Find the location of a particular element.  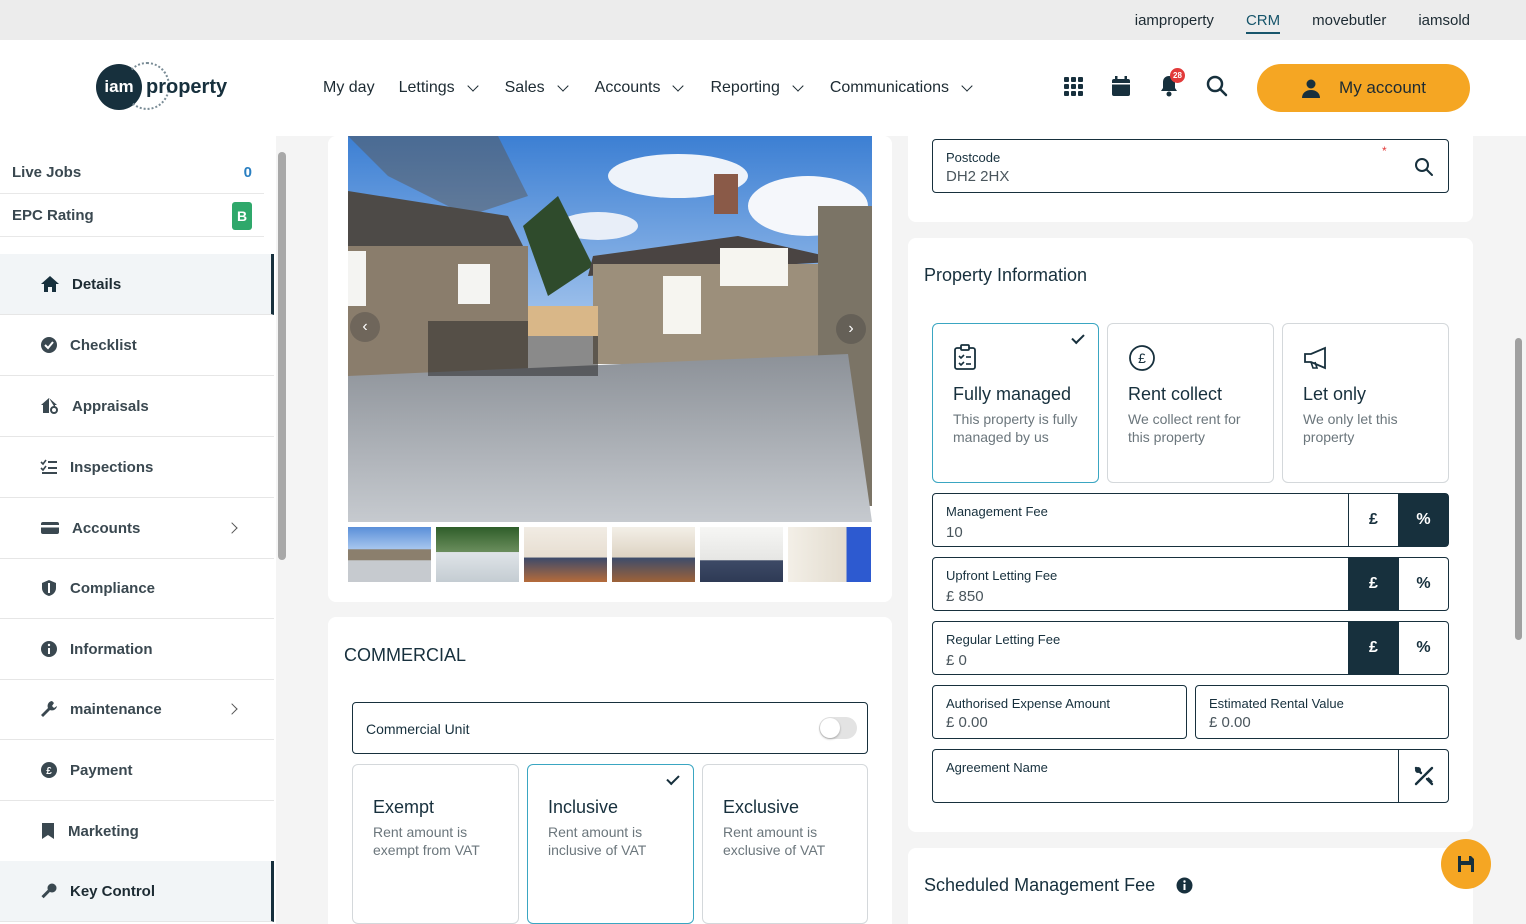

estimated-rental-value-field: Estimated Rental Value £ 0.00 is located at coordinates (1322, 712).